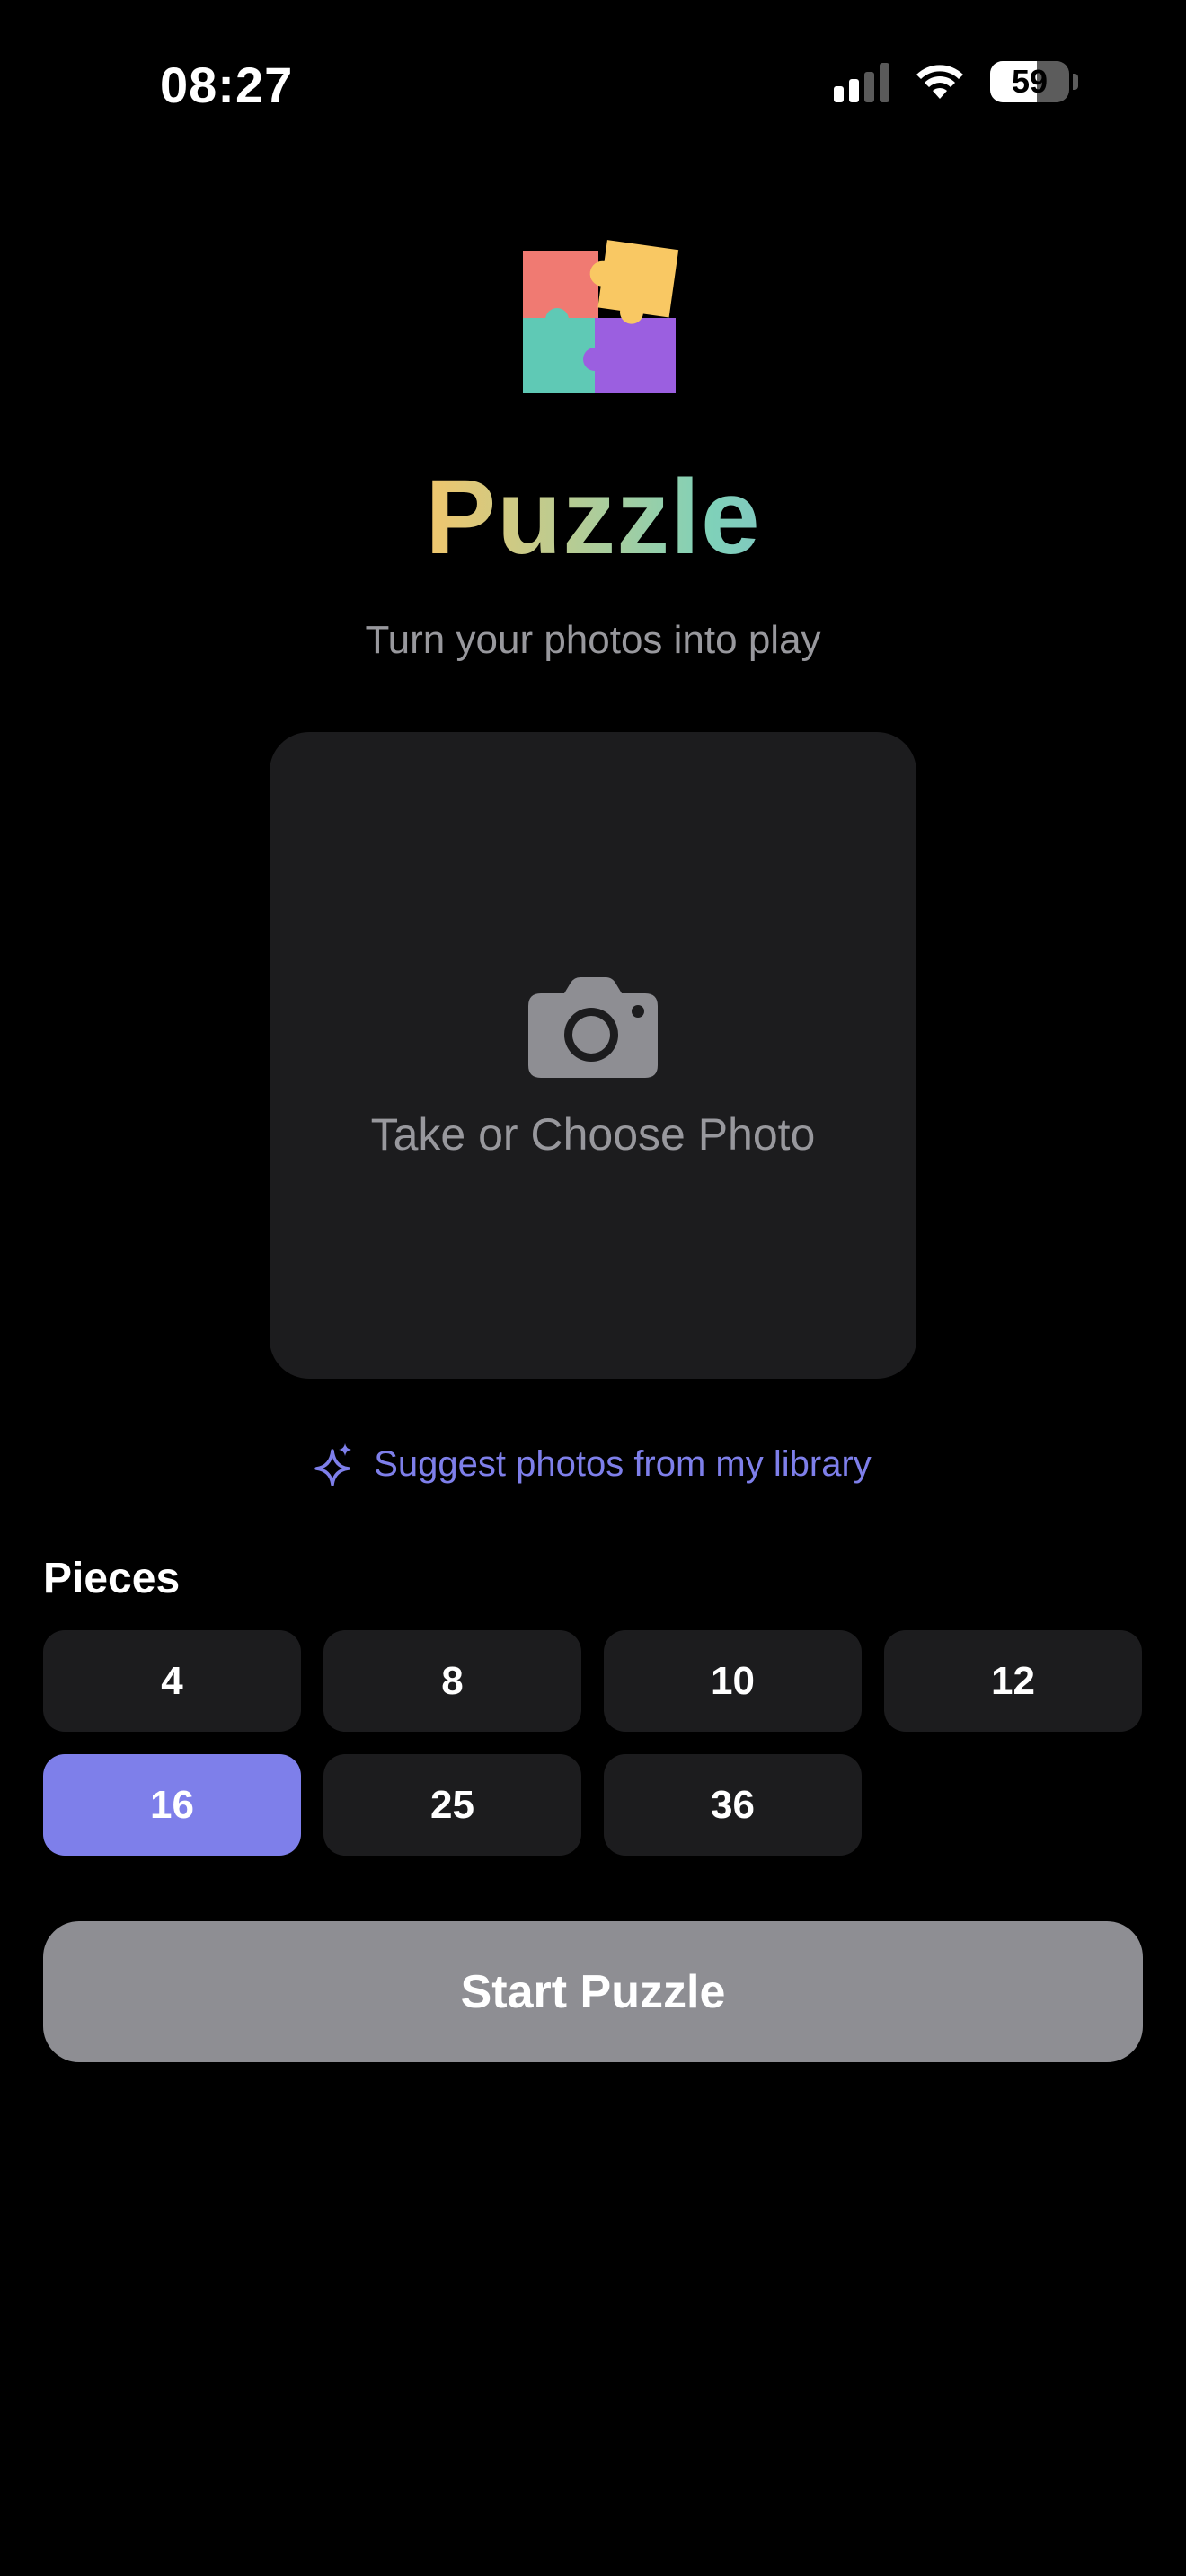  Describe the element at coordinates (333, 1464) in the screenshot. I see `sparkle-icon` at that location.